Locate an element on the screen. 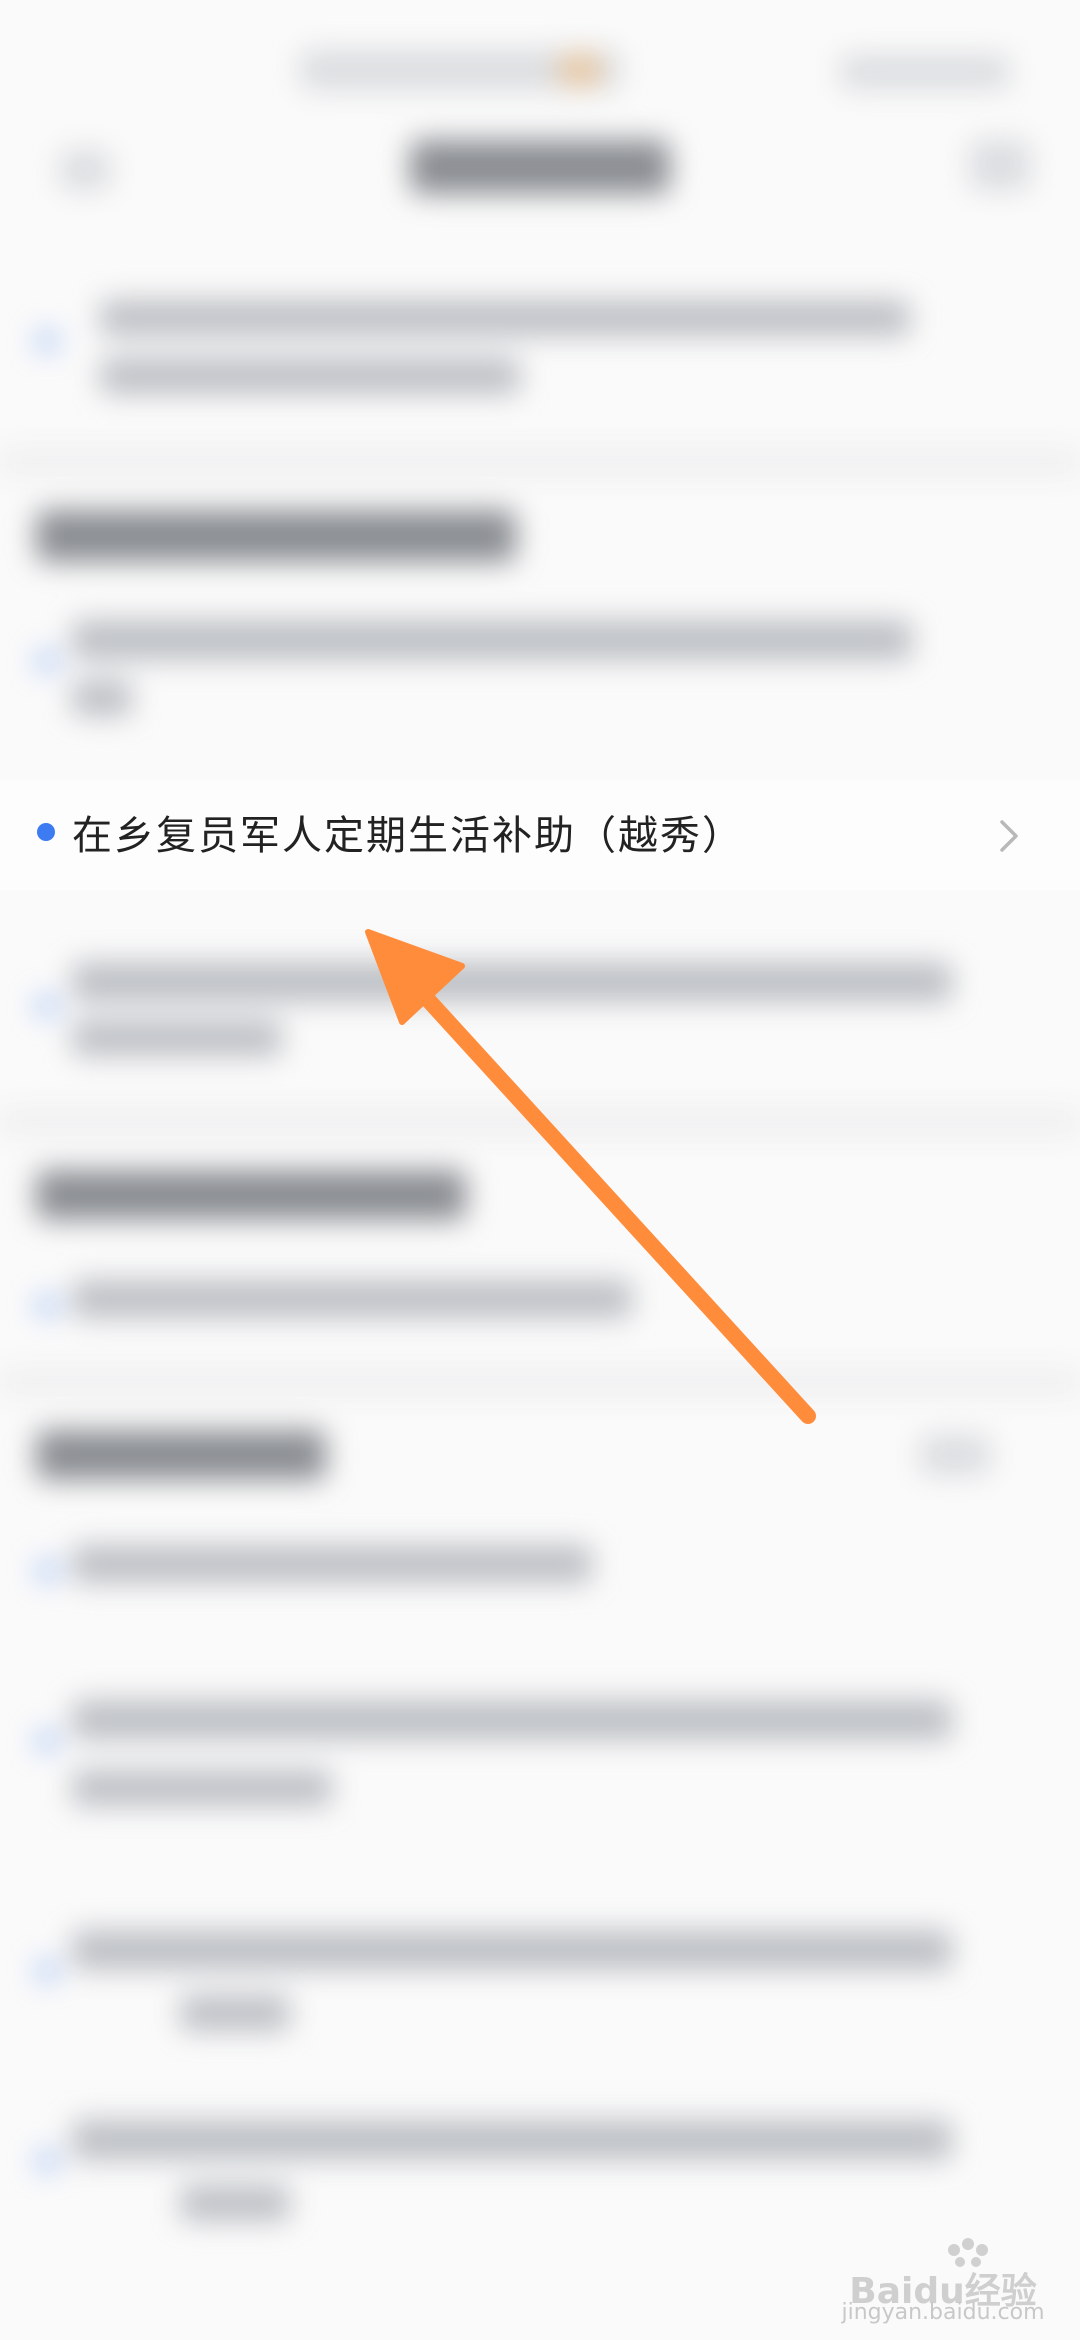 Image resolution: width=1080 pixels, height=2340 pixels. bullet-dot-icon is located at coordinates (46, 832).